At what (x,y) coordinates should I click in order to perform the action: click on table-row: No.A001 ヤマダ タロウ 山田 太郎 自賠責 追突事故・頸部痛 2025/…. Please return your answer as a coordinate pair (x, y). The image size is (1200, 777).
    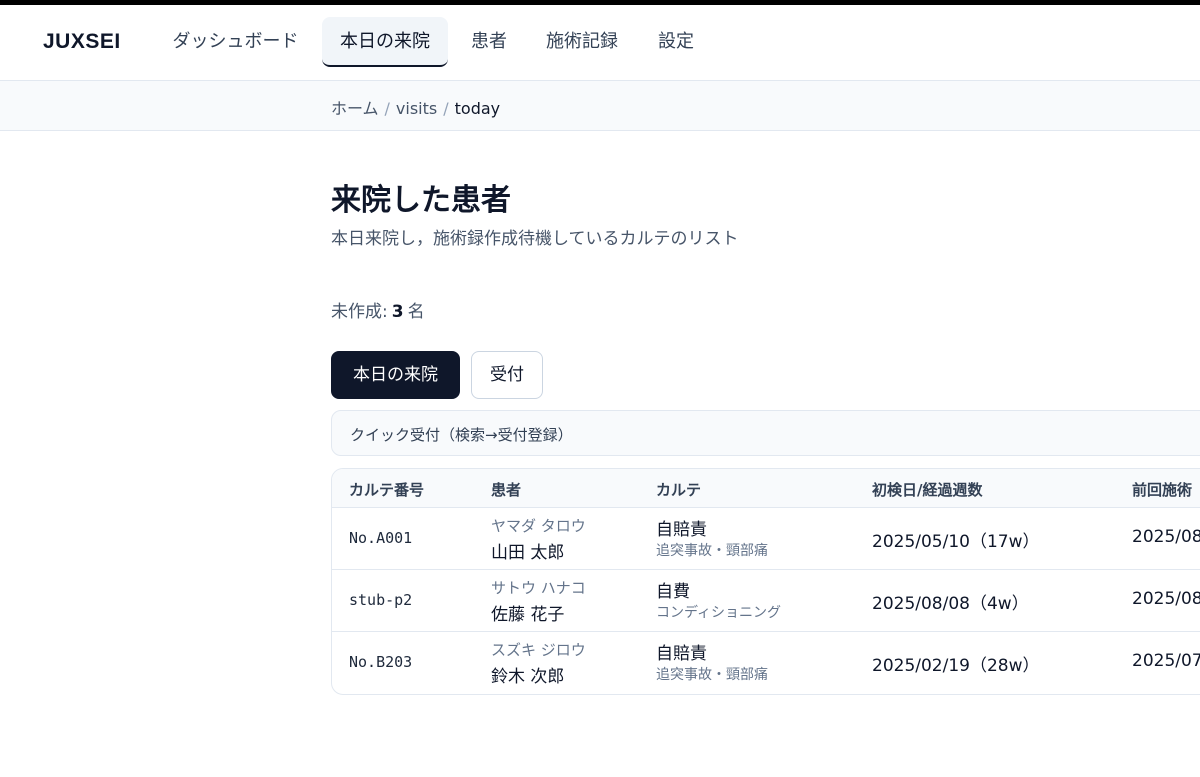
    Looking at the image, I should click on (766, 539).